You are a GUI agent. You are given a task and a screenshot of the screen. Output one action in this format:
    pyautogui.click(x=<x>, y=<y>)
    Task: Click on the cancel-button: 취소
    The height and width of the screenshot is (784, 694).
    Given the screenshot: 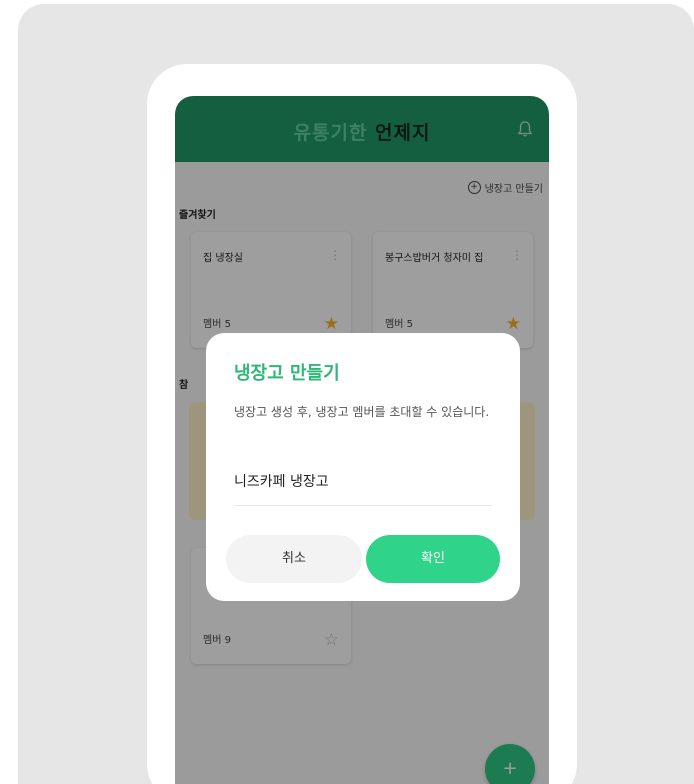 What is the action you would take?
    pyautogui.click(x=294, y=559)
    